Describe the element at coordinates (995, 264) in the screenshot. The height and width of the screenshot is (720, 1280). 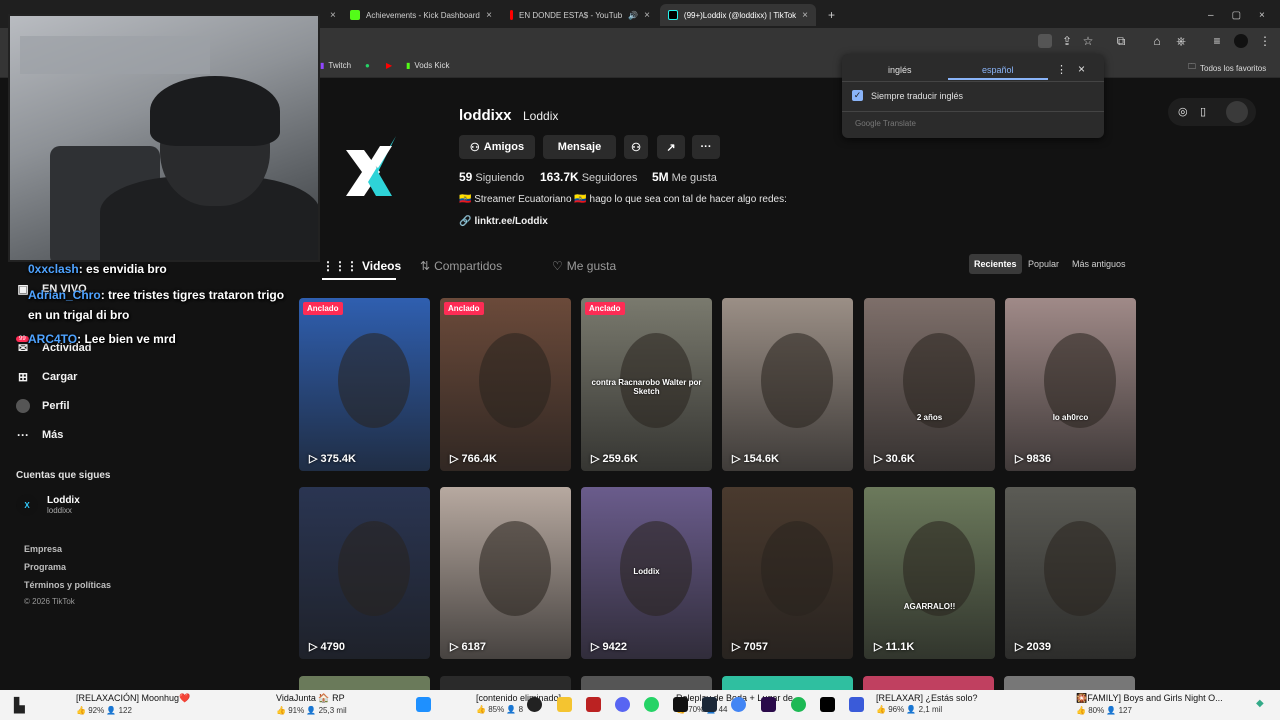
I see `sort-recent: Recientes` at that location.